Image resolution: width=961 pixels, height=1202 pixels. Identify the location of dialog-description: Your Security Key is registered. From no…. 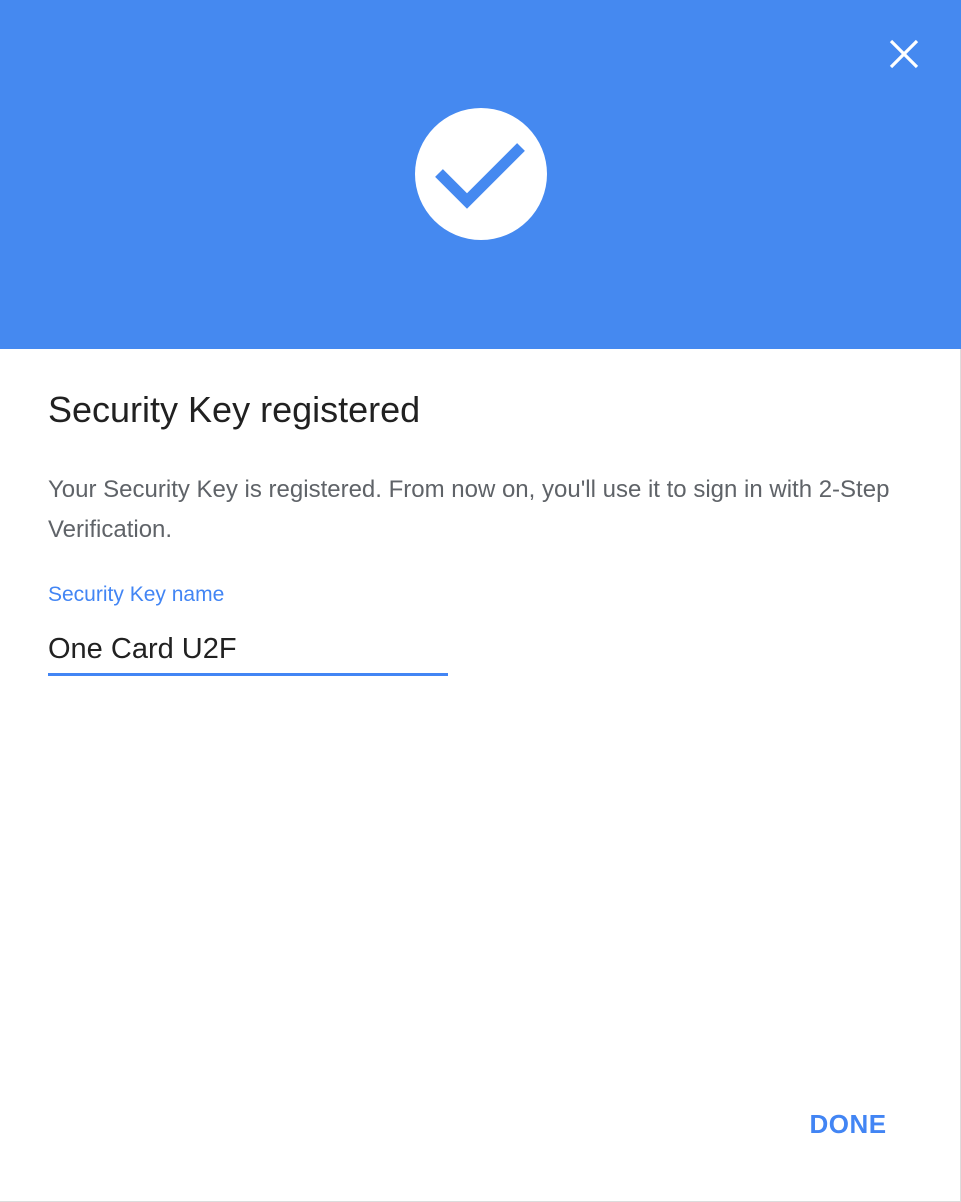
(469, 509).